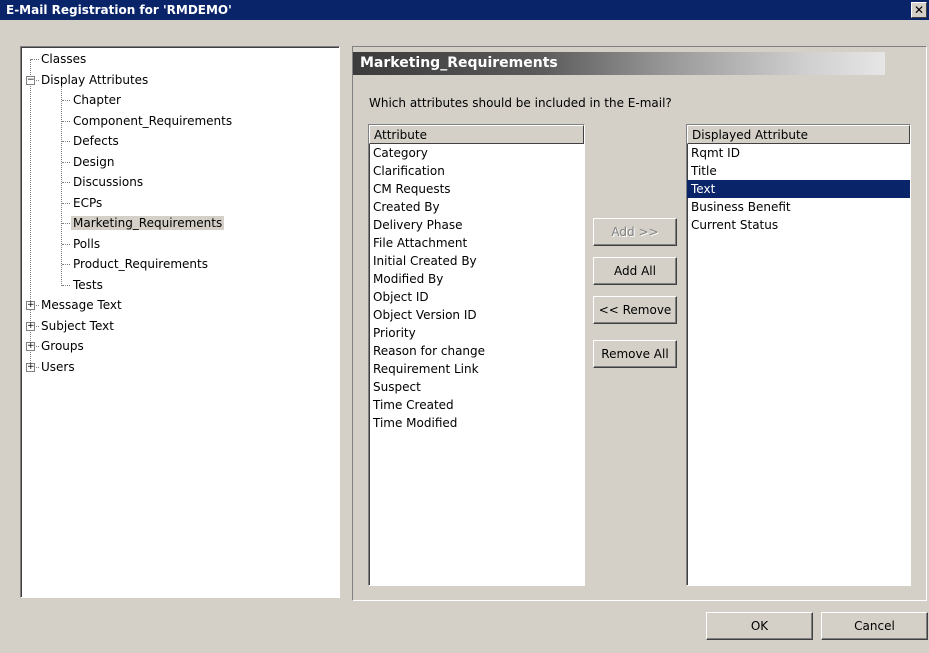 The image size is (929, 653). I want to click on tree-item-label: ECPs, so click(88, 202).